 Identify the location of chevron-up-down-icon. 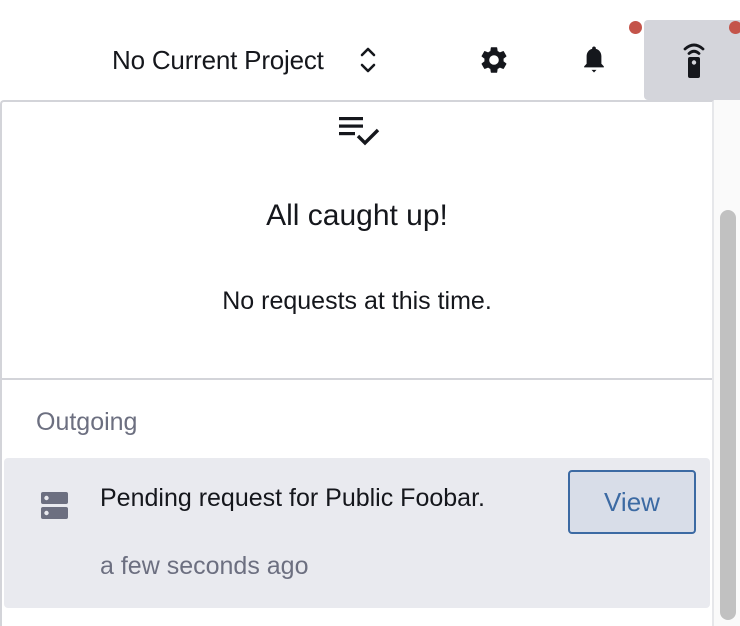
(368, 60).